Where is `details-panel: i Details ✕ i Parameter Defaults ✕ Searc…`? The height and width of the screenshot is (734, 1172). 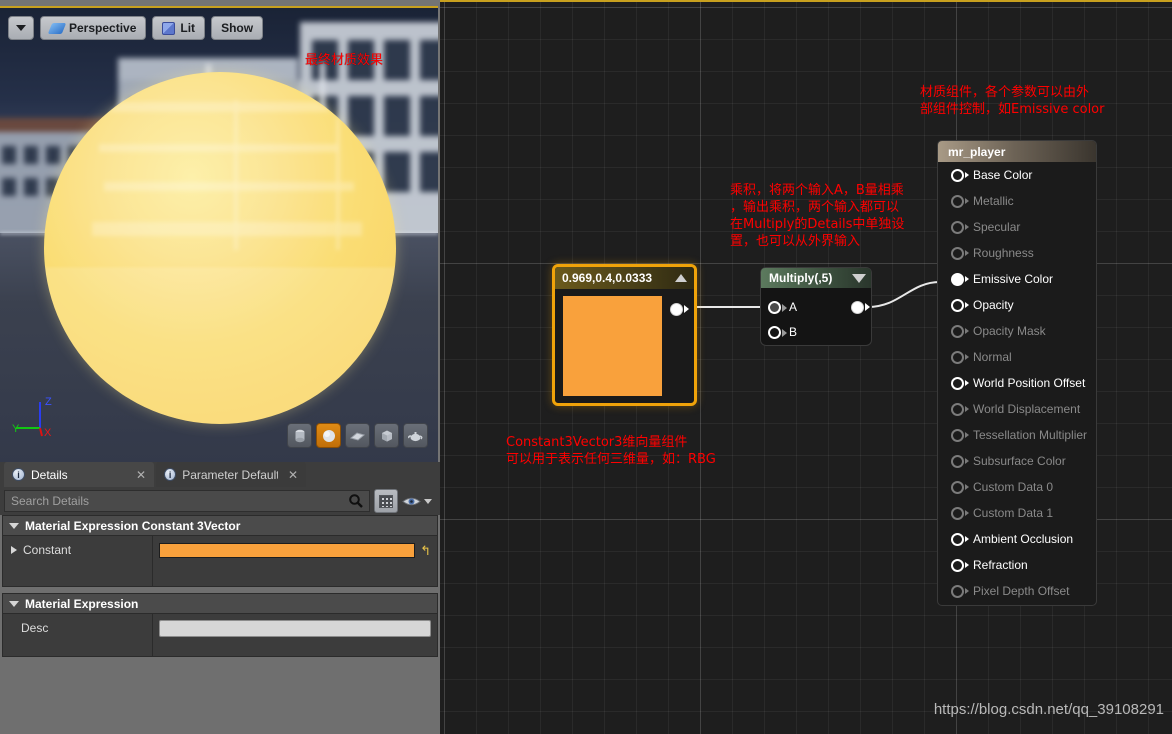
details-panel: i Details ✕ i Parameter Defaults ✕ Searc… is located at coordinates (220, 598).